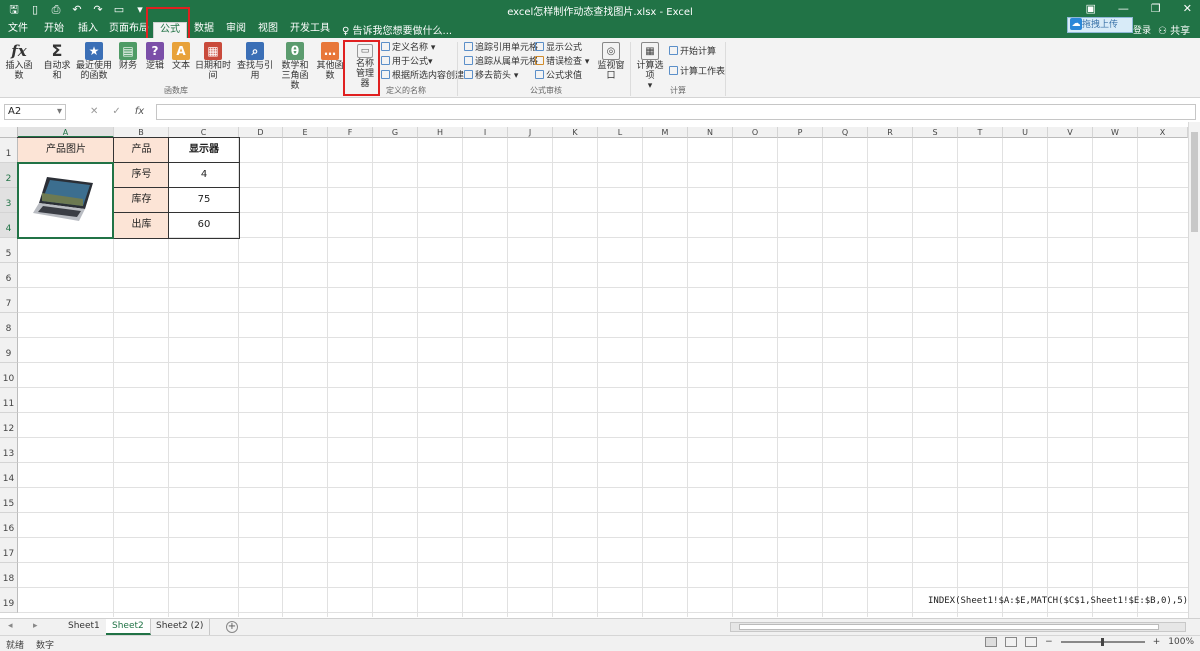  I want to click on sheet-tab-sheet1: Sheet1, so click(84, 627).